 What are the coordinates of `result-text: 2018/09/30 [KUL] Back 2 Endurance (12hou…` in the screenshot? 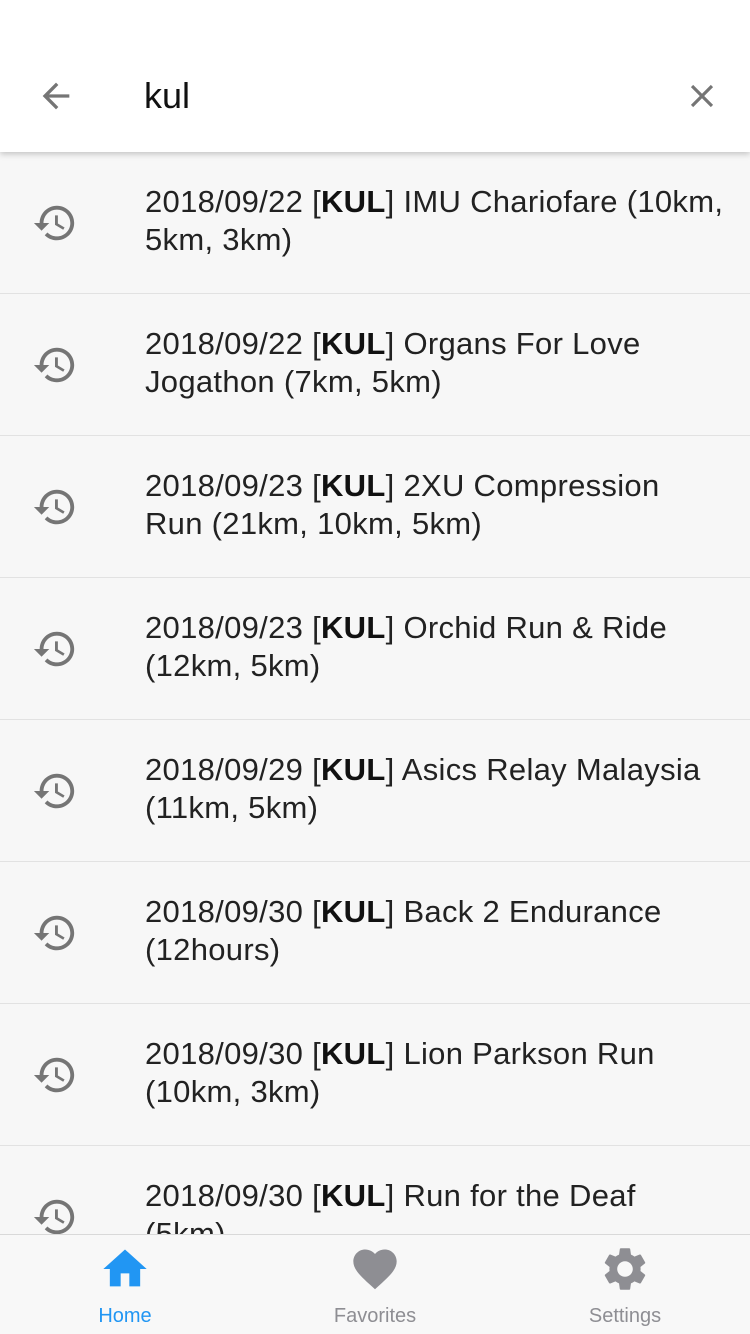 It's located at (403, 930).